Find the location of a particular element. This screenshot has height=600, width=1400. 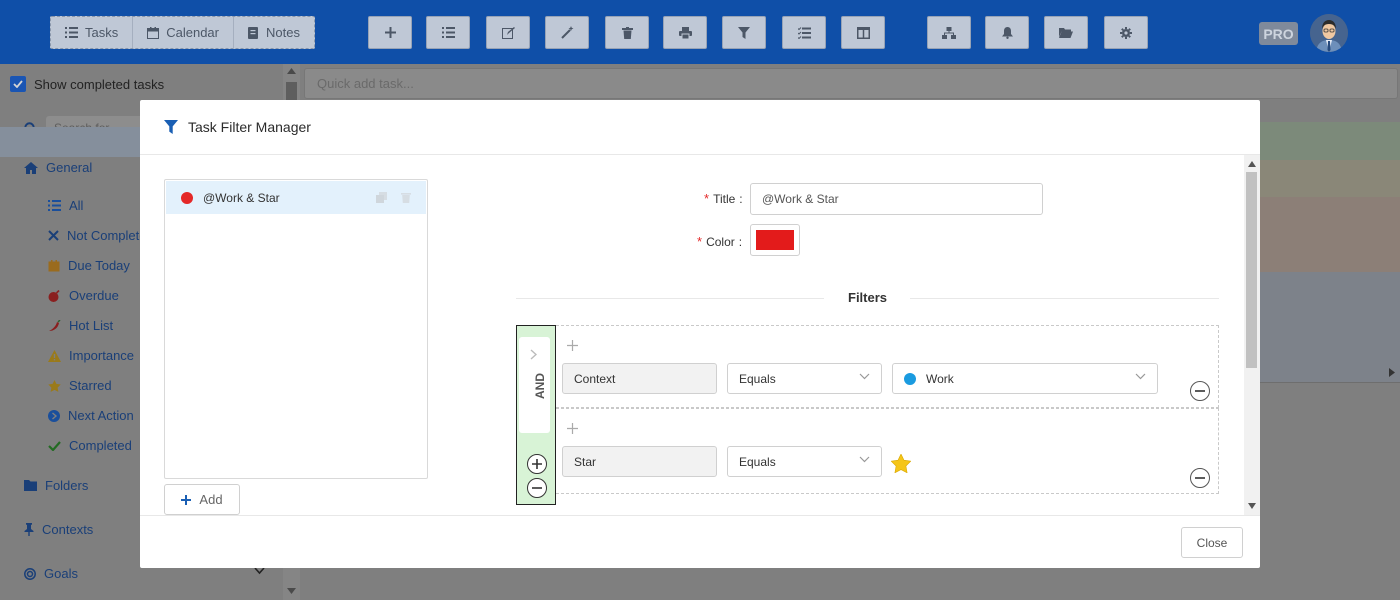

sidebar-item-completed: Completed is located at coordinates (90, 445).